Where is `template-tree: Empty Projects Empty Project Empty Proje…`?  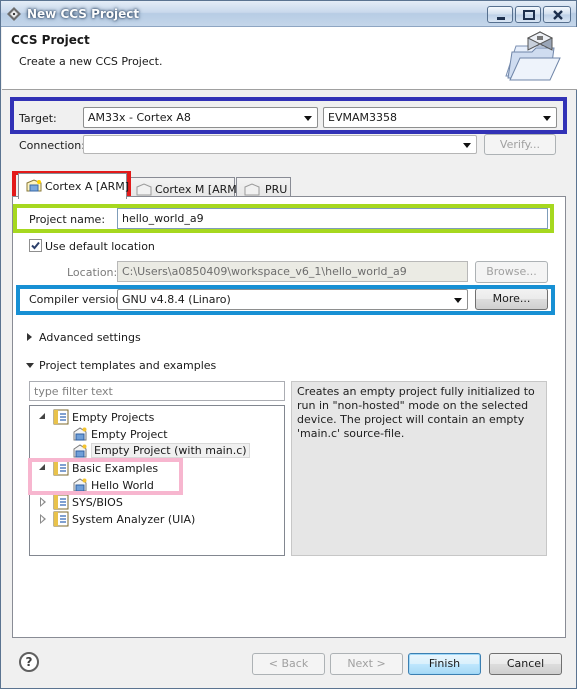
template-tree: Empty Projects Empty Project Empty Proje… is located at coordinates (157, 480).